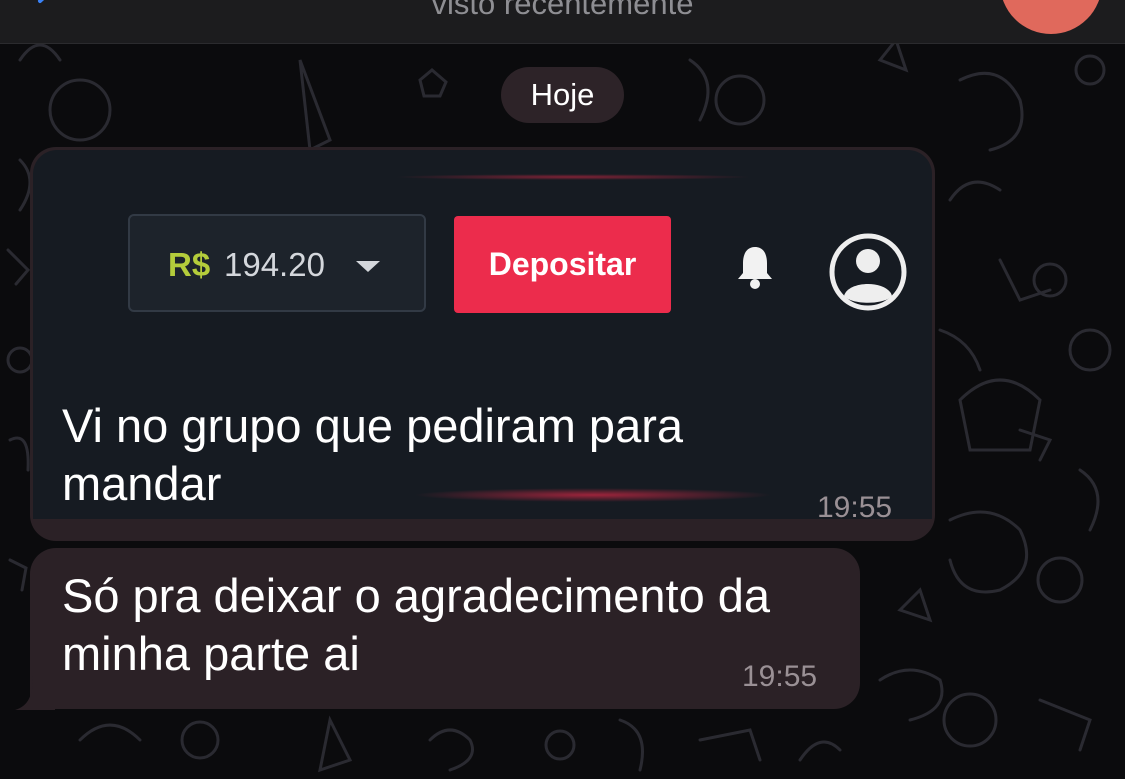  I want to click on message-text: Vi no grupo que pediram para mandar, so click(373, 454).